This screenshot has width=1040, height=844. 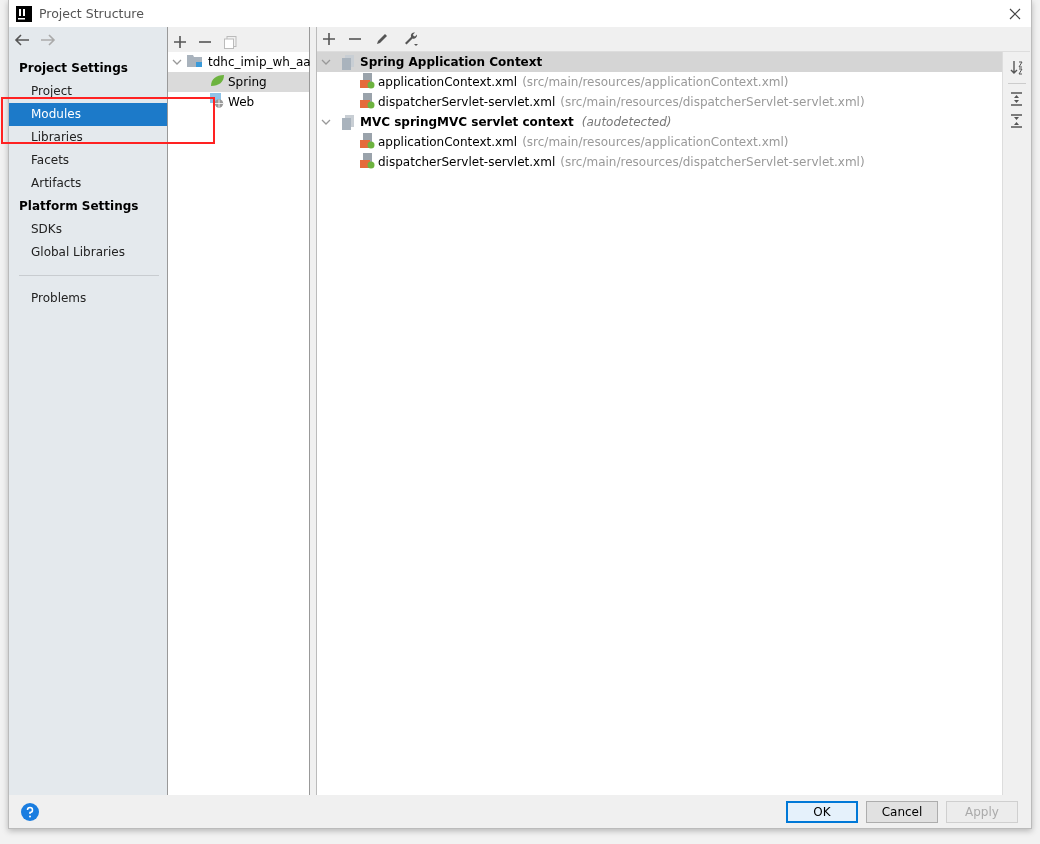 I want to click on tree-item: tdhc_imip_wh_aa, so click(x=259, y=62).